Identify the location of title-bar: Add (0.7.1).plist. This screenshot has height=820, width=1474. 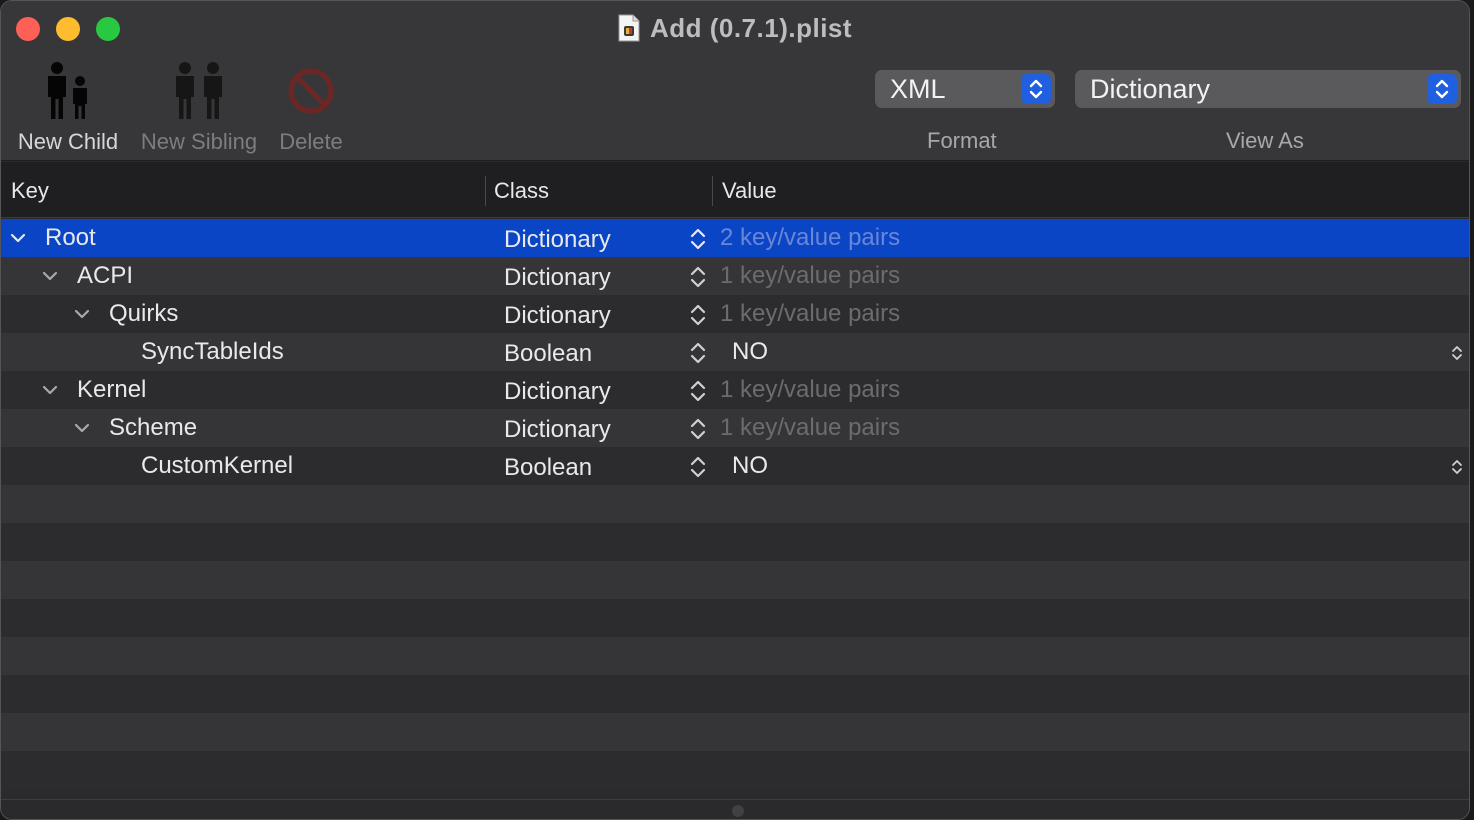
(735, 28).